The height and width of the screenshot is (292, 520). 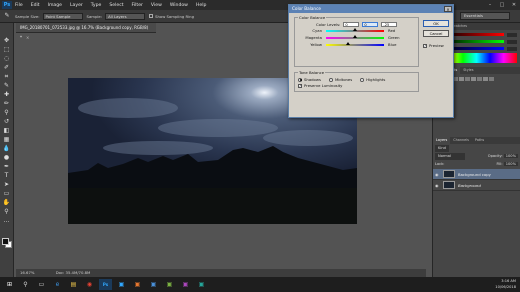 What do you see at coordinates (433, 45) in the screenshot?
I see `preview-checkbox: ✓ Preview` at bounding box center [433, 45].